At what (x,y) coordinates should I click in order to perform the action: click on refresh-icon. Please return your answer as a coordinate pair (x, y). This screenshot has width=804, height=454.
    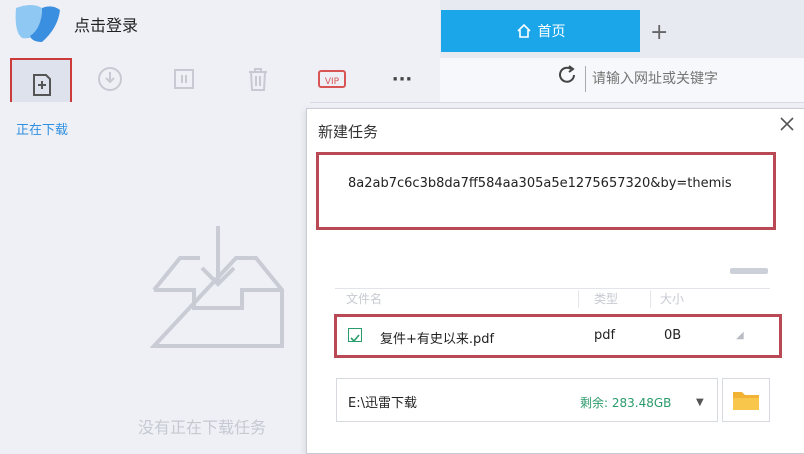
    Looking at the image, I should click on (567, 75).